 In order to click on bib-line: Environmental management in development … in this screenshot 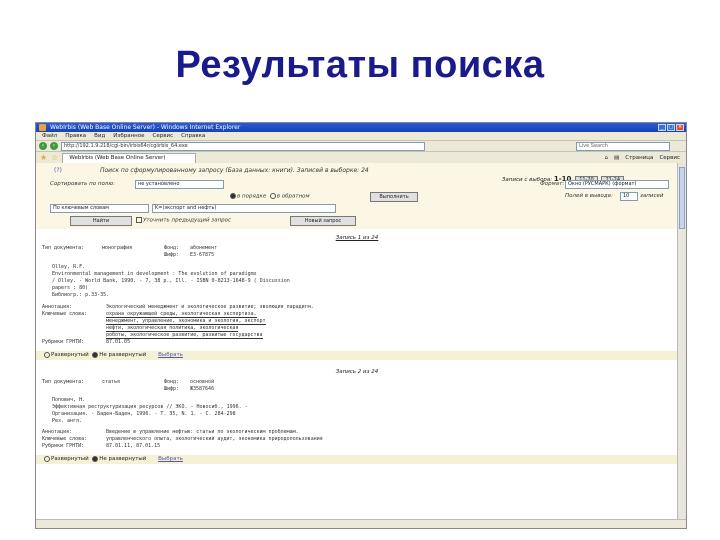, I will do `click(154, 274)`.